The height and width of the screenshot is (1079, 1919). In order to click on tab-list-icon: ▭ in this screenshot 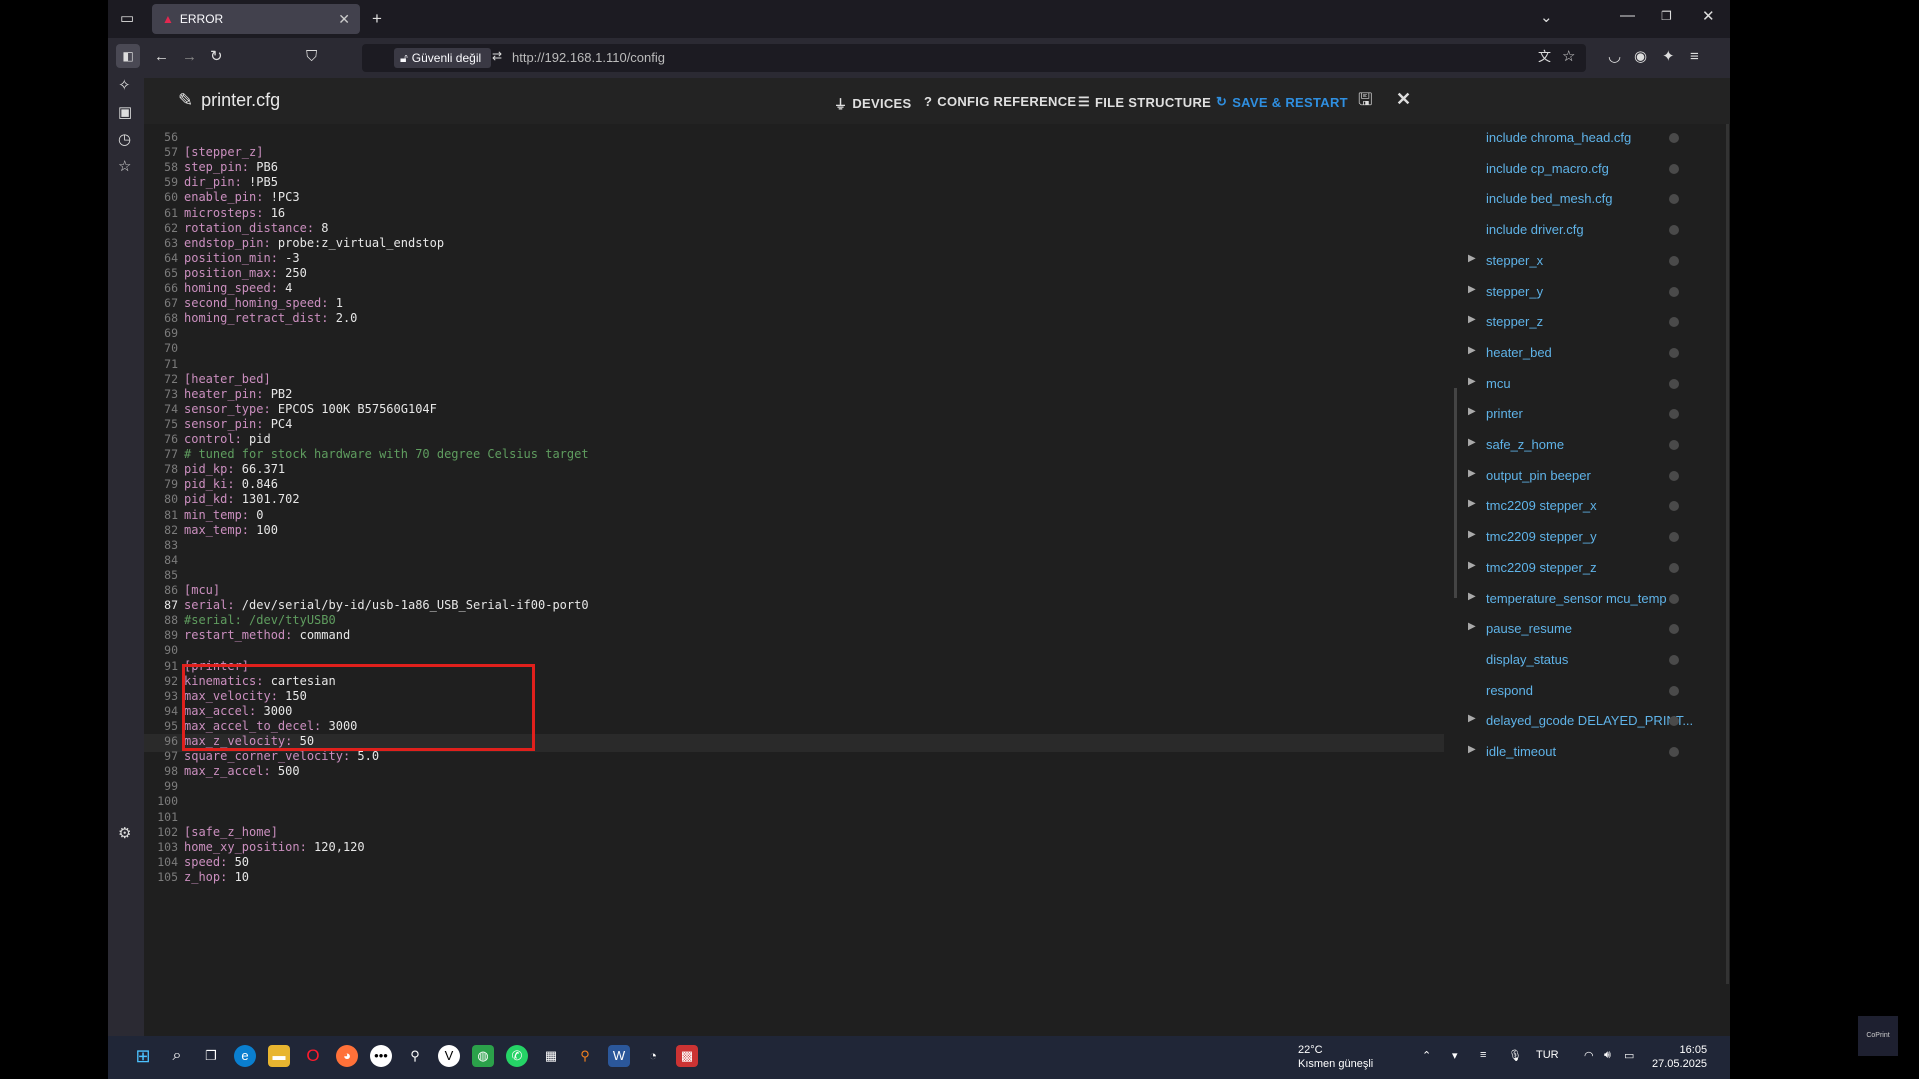, I will do `click(127, 18)`.